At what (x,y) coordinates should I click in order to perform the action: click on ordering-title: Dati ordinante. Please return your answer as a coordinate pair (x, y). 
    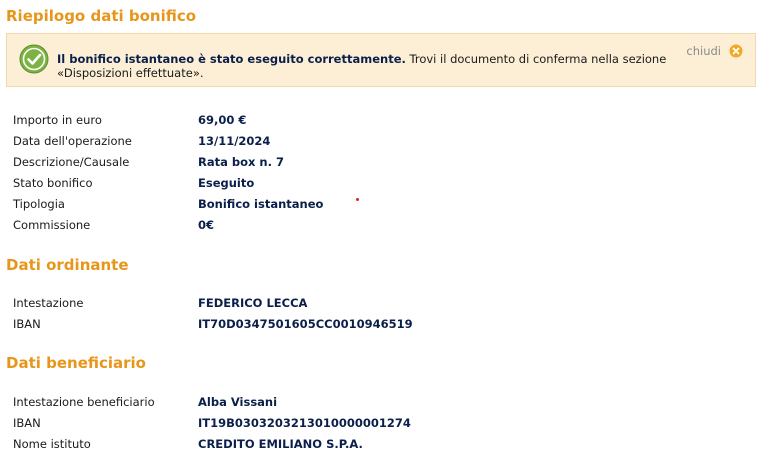
    Looking at the image, I should click on (67, 265).